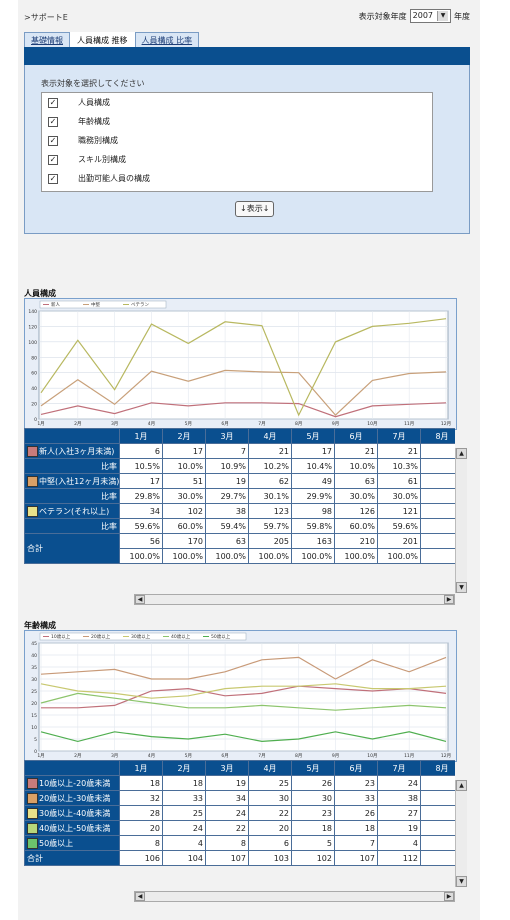 Image resolution: width=510 pixels, height=920 pixels. I want to click on table-cell: 23, so click(313, 813).